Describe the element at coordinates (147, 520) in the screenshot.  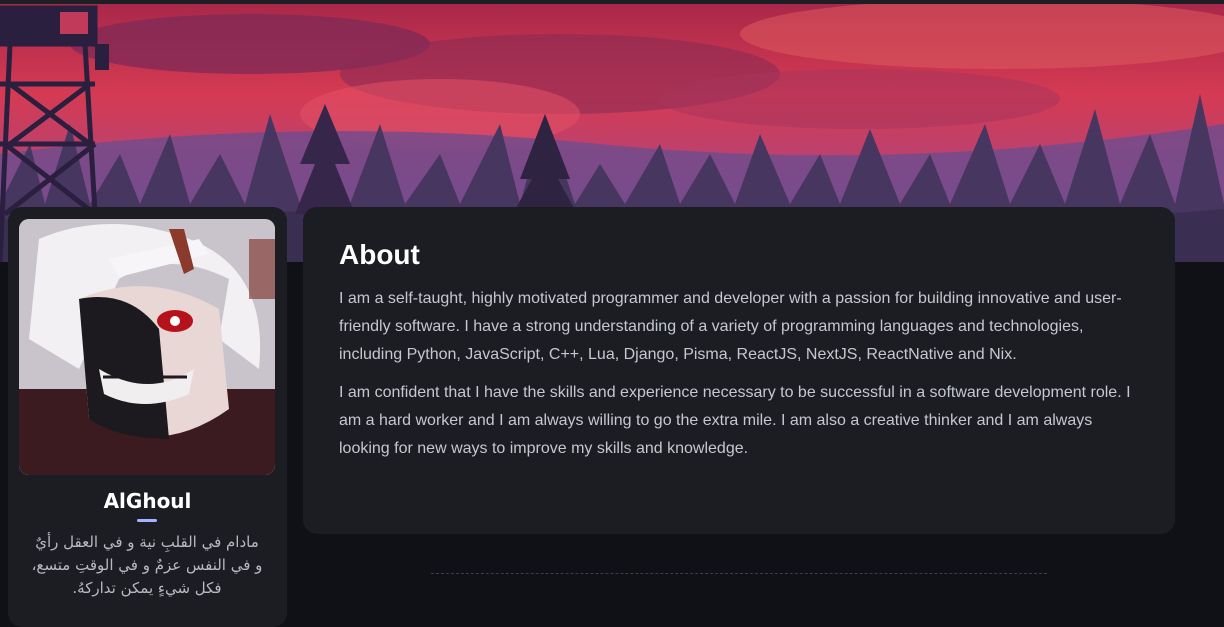
I see `name-underline` at that location.